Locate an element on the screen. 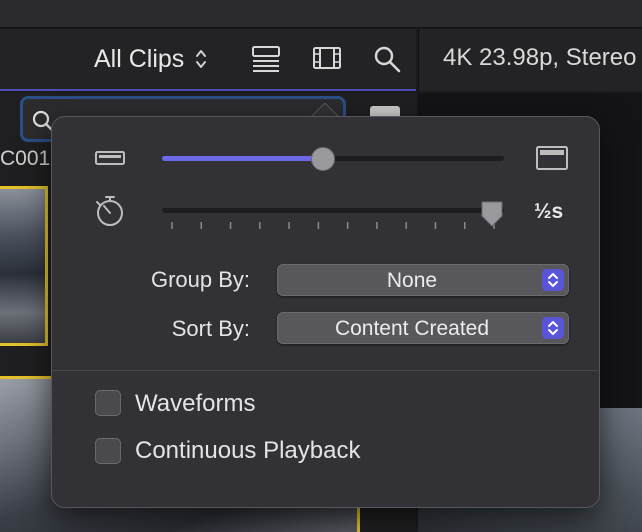  duration-slider-knob is located at coordinates (492, 214).